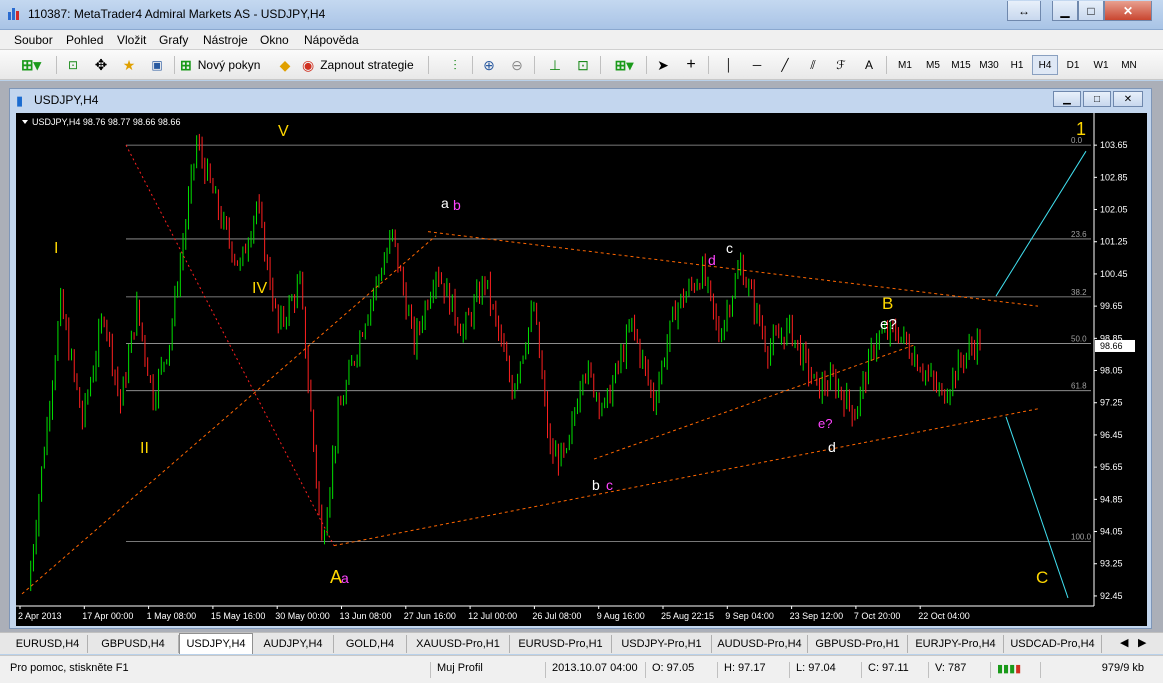  What do you see at coordinates (1097, 99) in the screenshot?
I see `chart-maximize-button: □` at bounding box center [1097, 99].